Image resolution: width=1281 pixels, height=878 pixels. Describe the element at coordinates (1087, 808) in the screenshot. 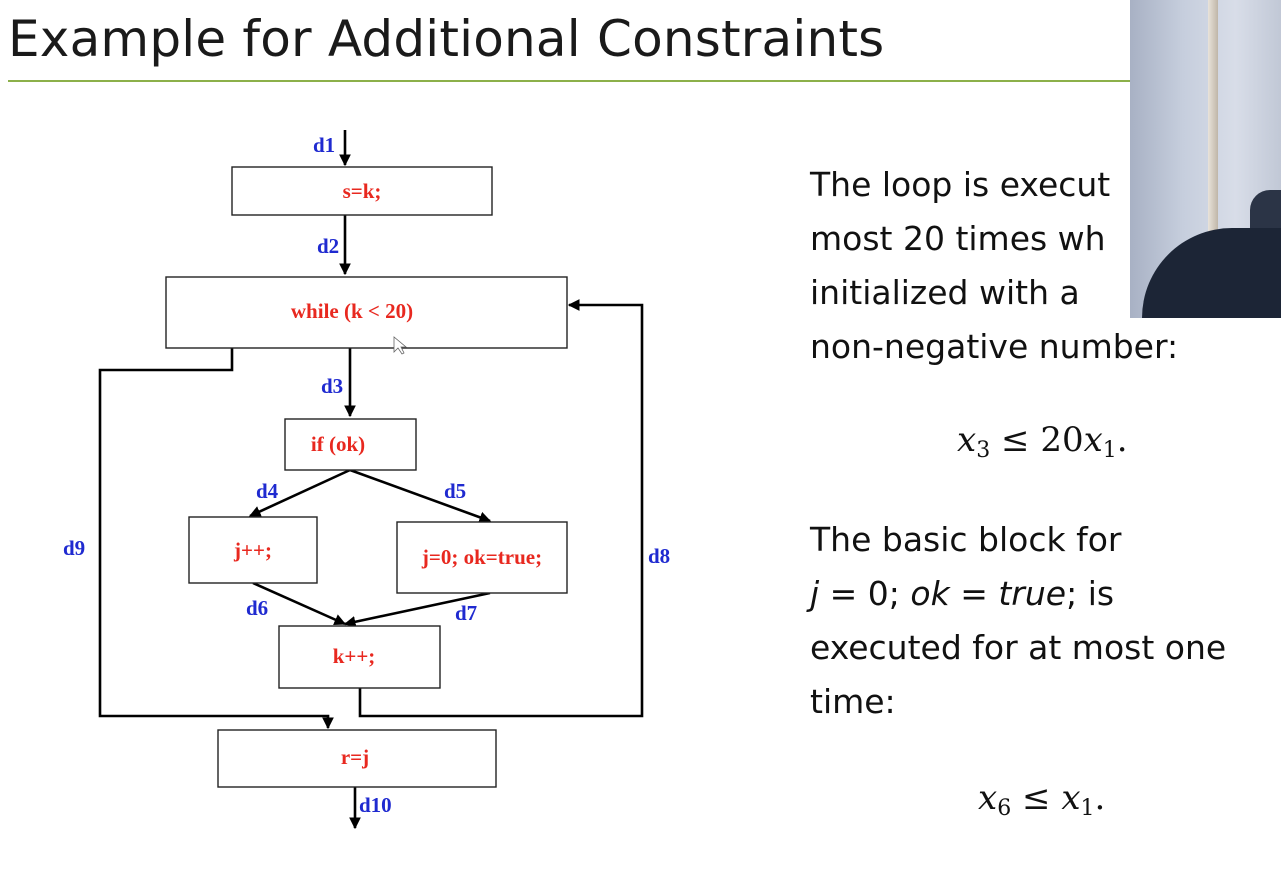

I see `eq2-rhs-sub: 1` at that location.